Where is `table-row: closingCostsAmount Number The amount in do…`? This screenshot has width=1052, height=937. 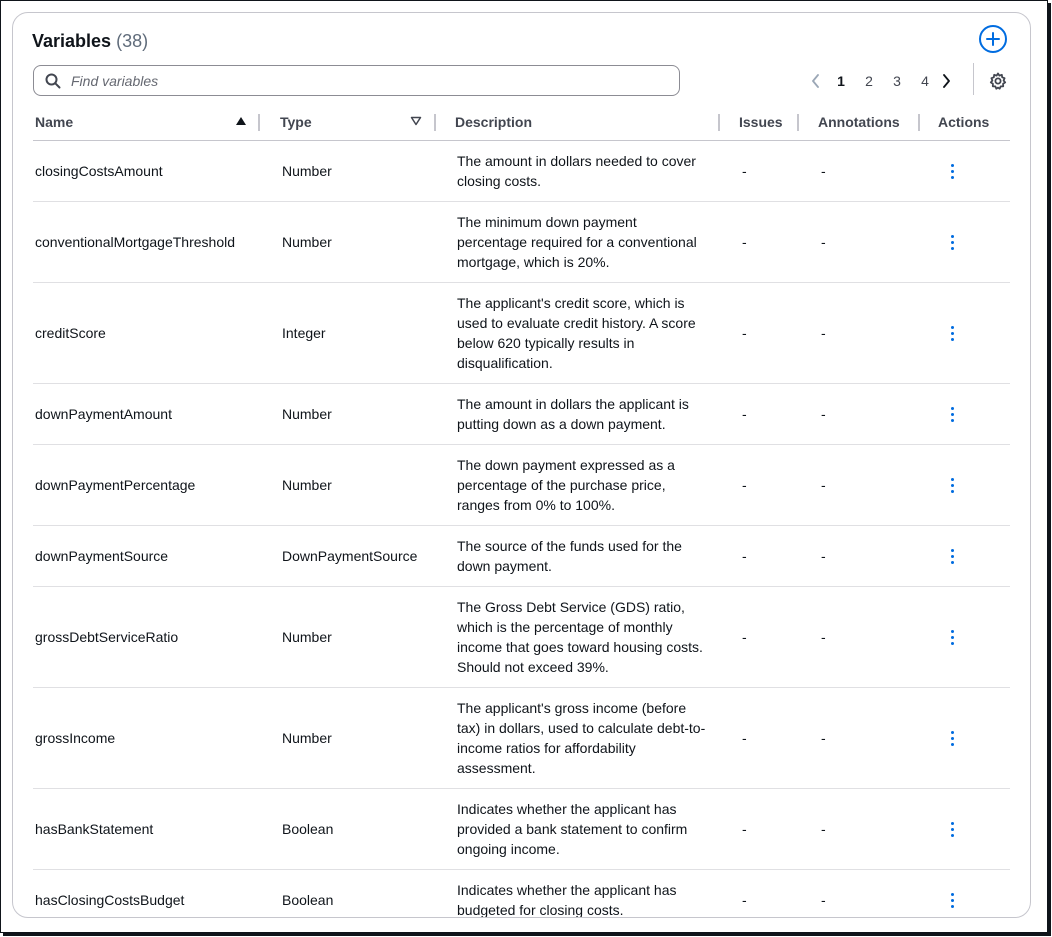 table-row: closingCostsAmount Number The amount in do… is located at coordinates (521, 171).